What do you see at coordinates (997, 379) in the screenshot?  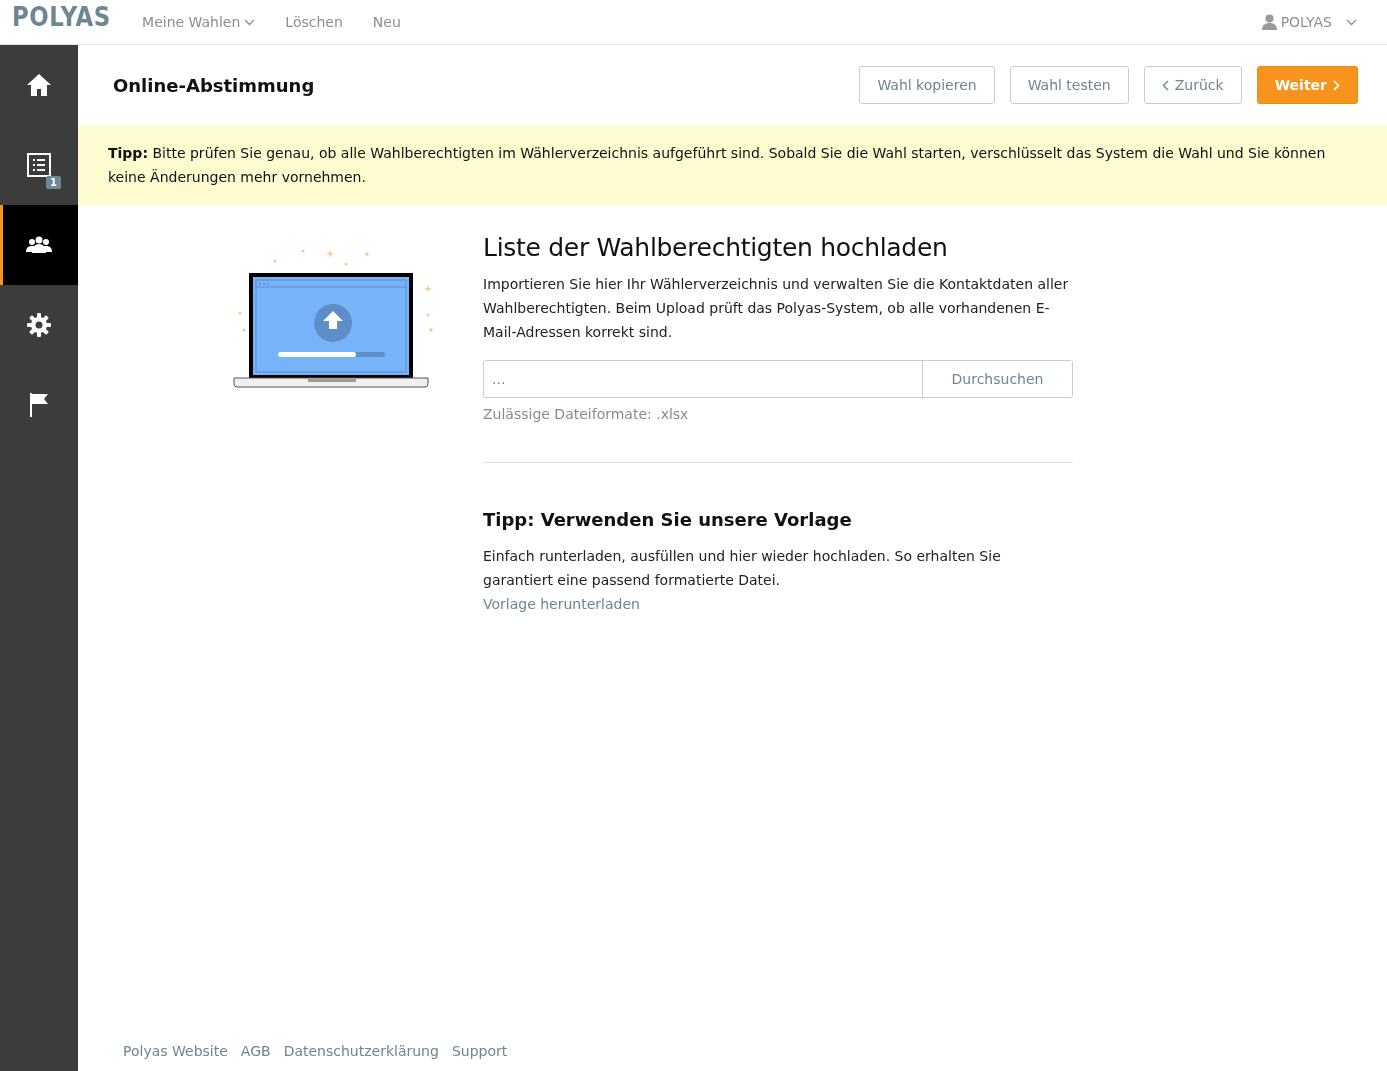 I see `browse-button: Durchsuchen` at bounding box center [997, 379].